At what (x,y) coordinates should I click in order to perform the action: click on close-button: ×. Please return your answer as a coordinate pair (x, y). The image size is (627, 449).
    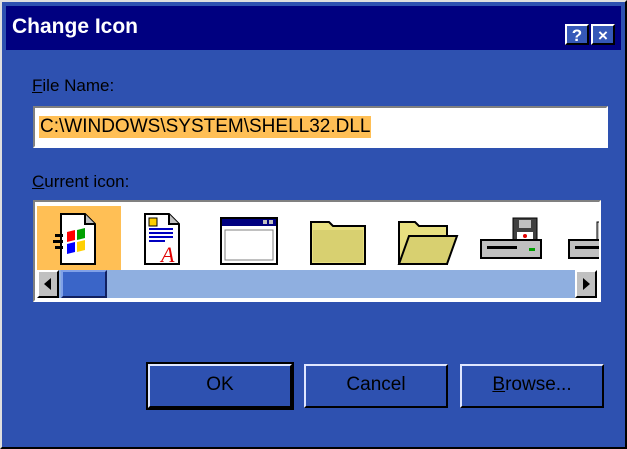
    Looking at the image, I should click on (603, 34).